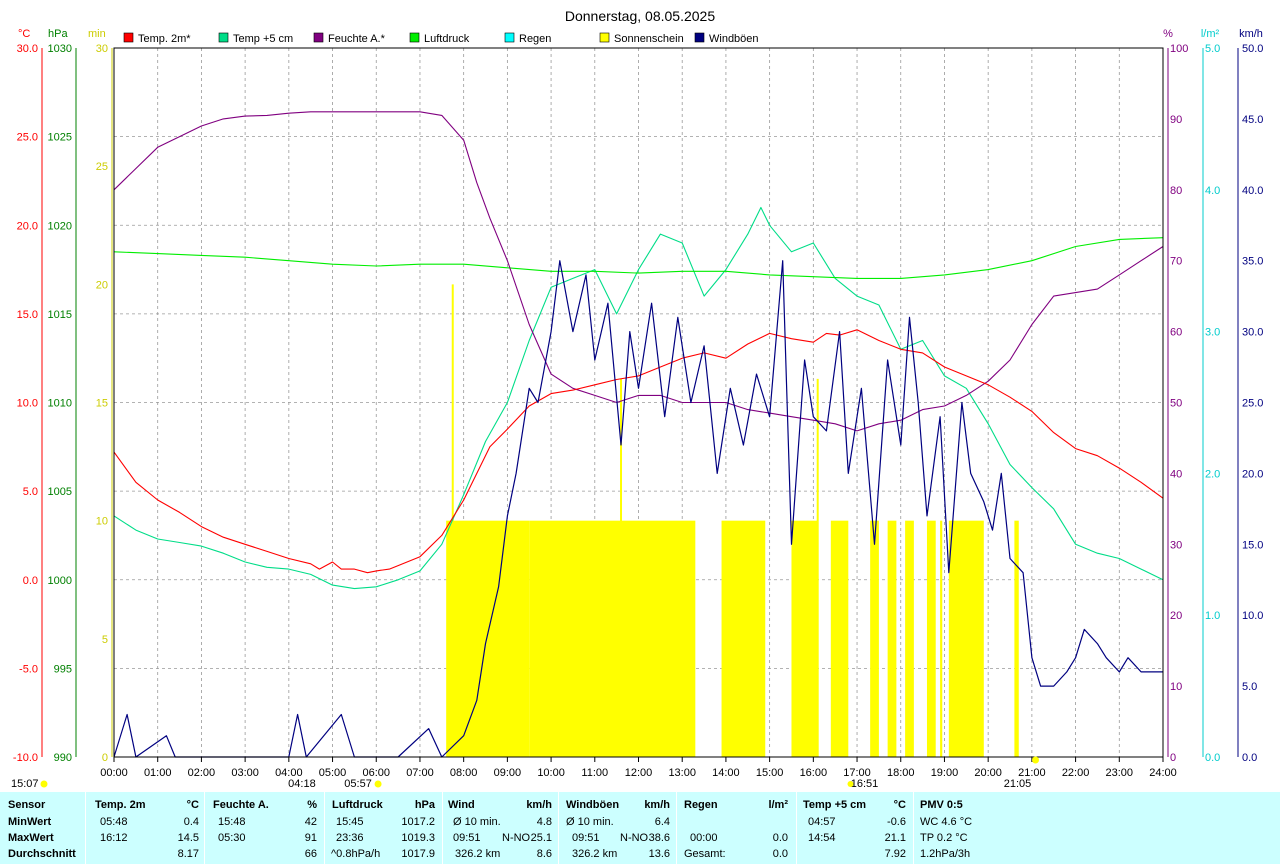 The image size is (1280, 864). I want to click on x-tick-label: 20:00, so click(988, 773).